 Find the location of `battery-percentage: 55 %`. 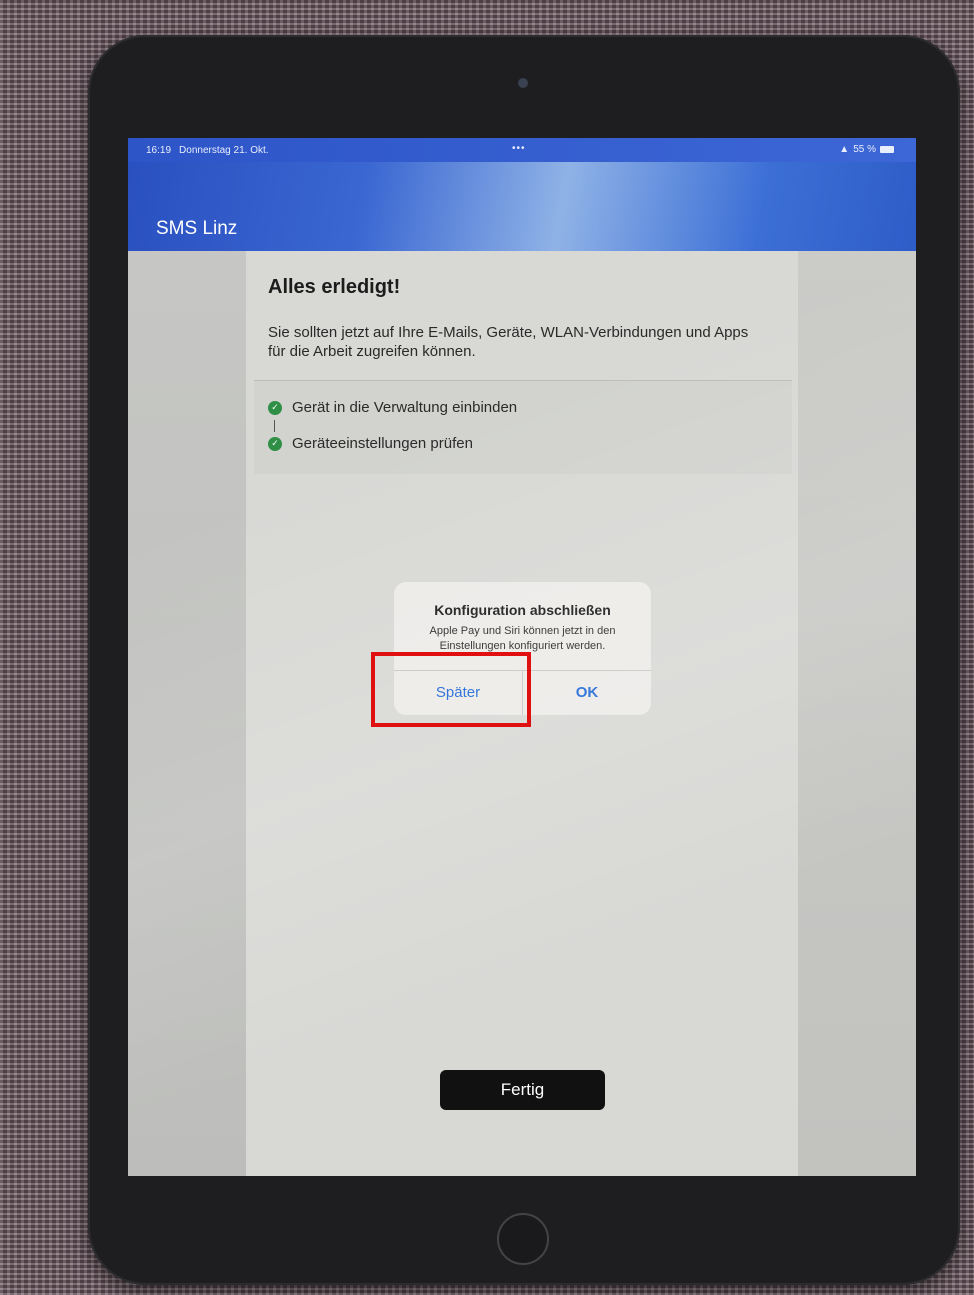

battery-percentage: 55 % is located at coordinates (864, 149).